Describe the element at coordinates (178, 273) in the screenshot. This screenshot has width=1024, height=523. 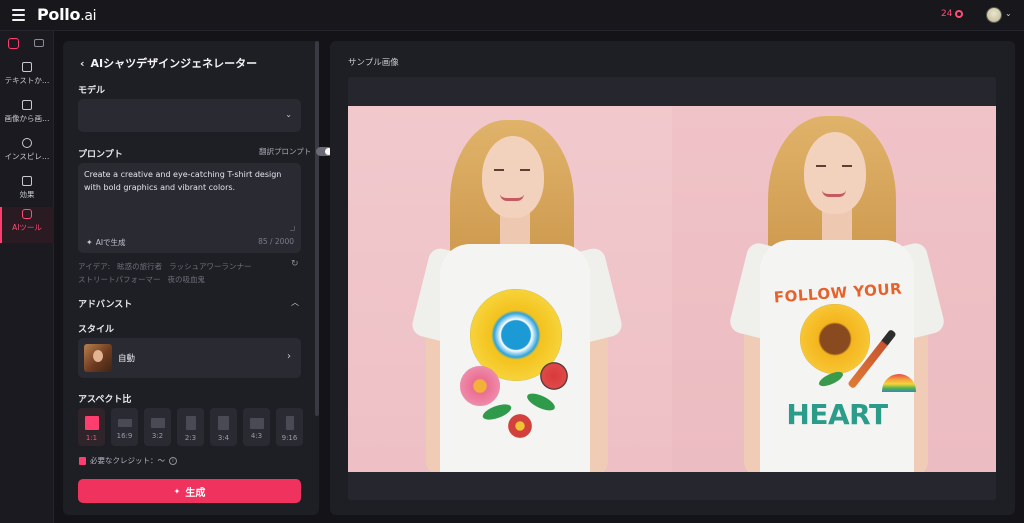
I see `prompt-ideas: アイデア: 眩惑の旅行者 ラッシュアワーランナー ストリートパフォーマー 夜の吸血鬼` at that location.